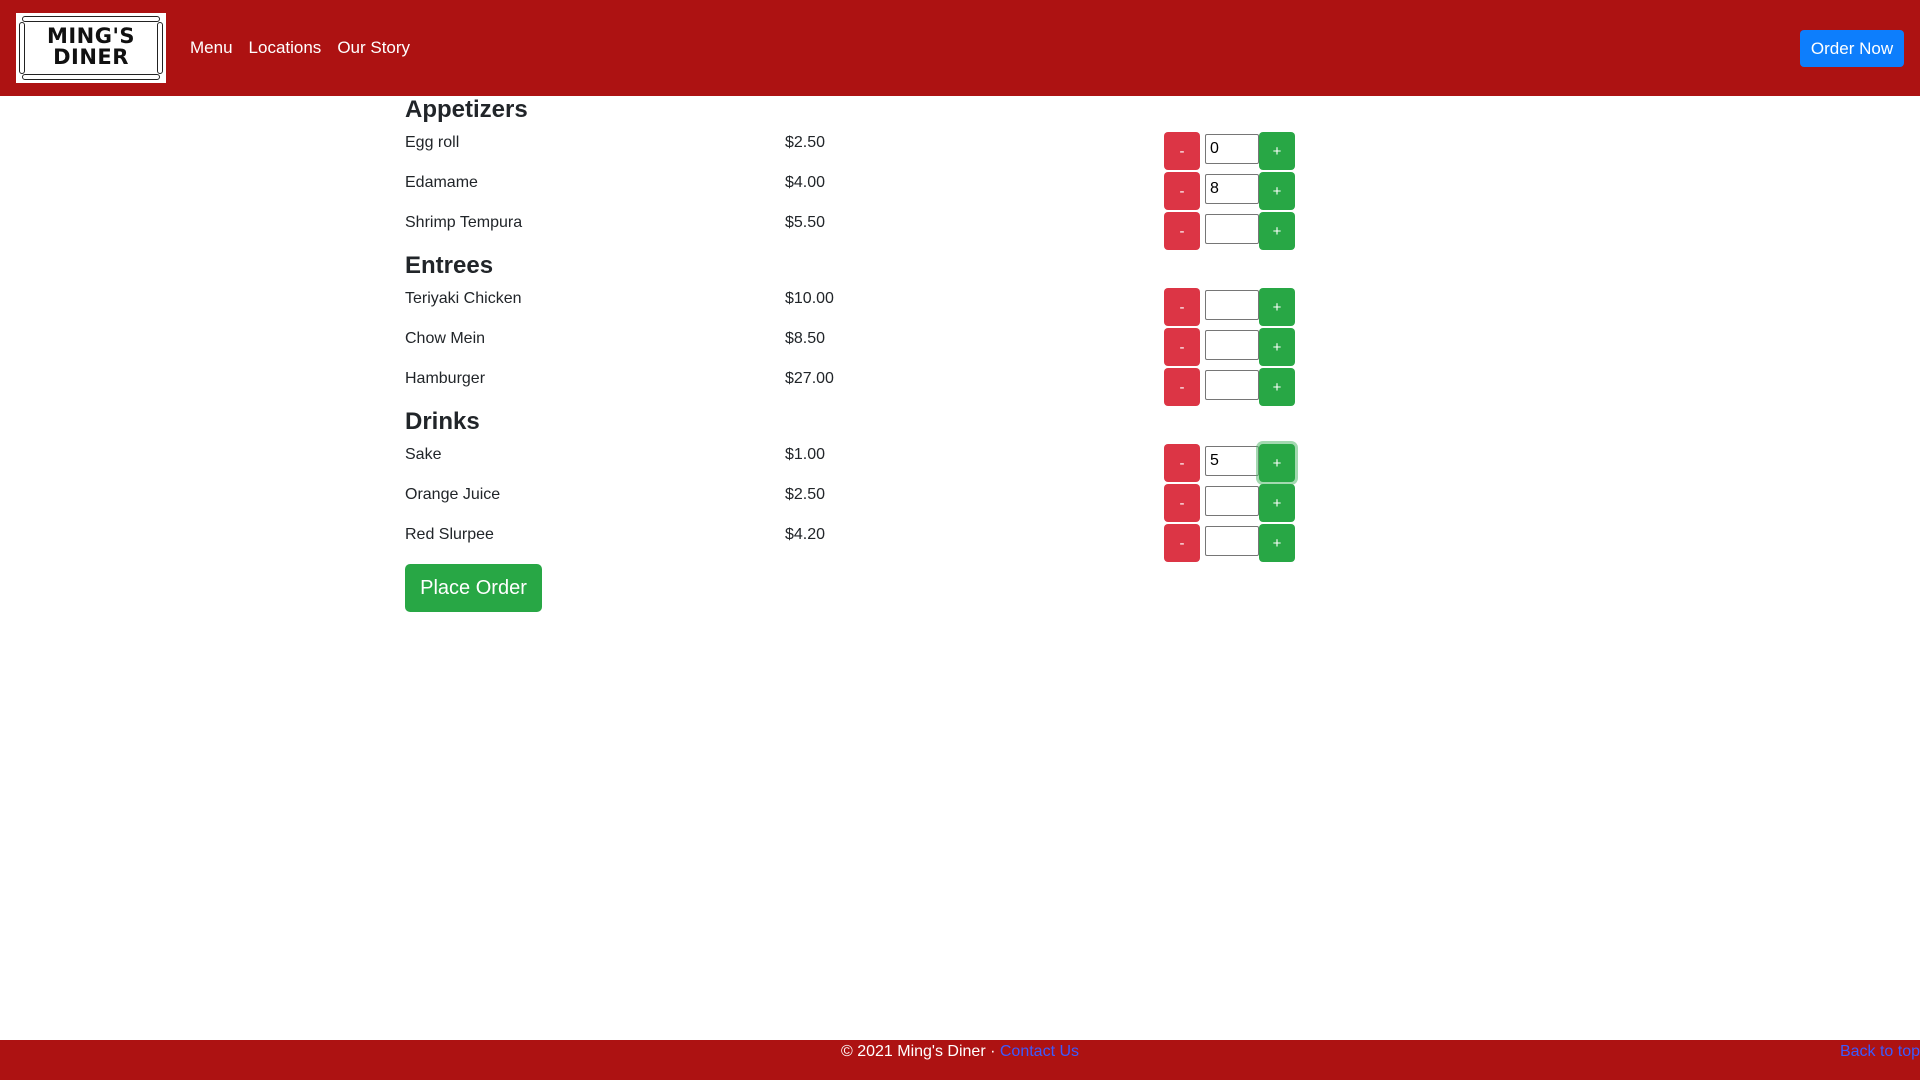 This screenshot has width=1920, height=1080. I want to click on copyright-text: © 2021 Ming's Diner ·, so click(920, 1051).